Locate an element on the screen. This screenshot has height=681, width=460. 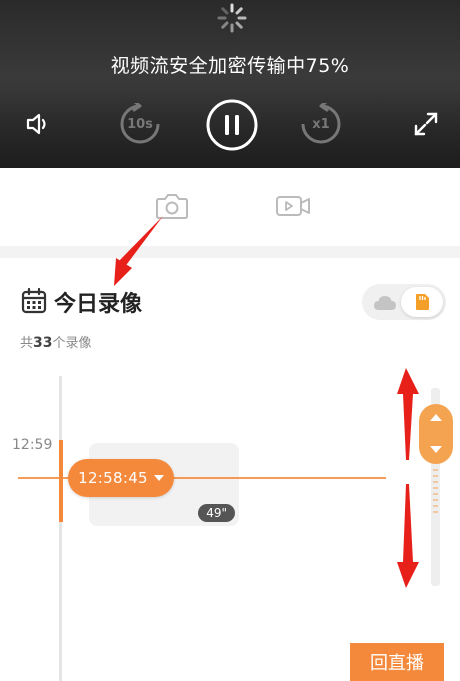
caret-down-icon is located at coordinates (158, 478).